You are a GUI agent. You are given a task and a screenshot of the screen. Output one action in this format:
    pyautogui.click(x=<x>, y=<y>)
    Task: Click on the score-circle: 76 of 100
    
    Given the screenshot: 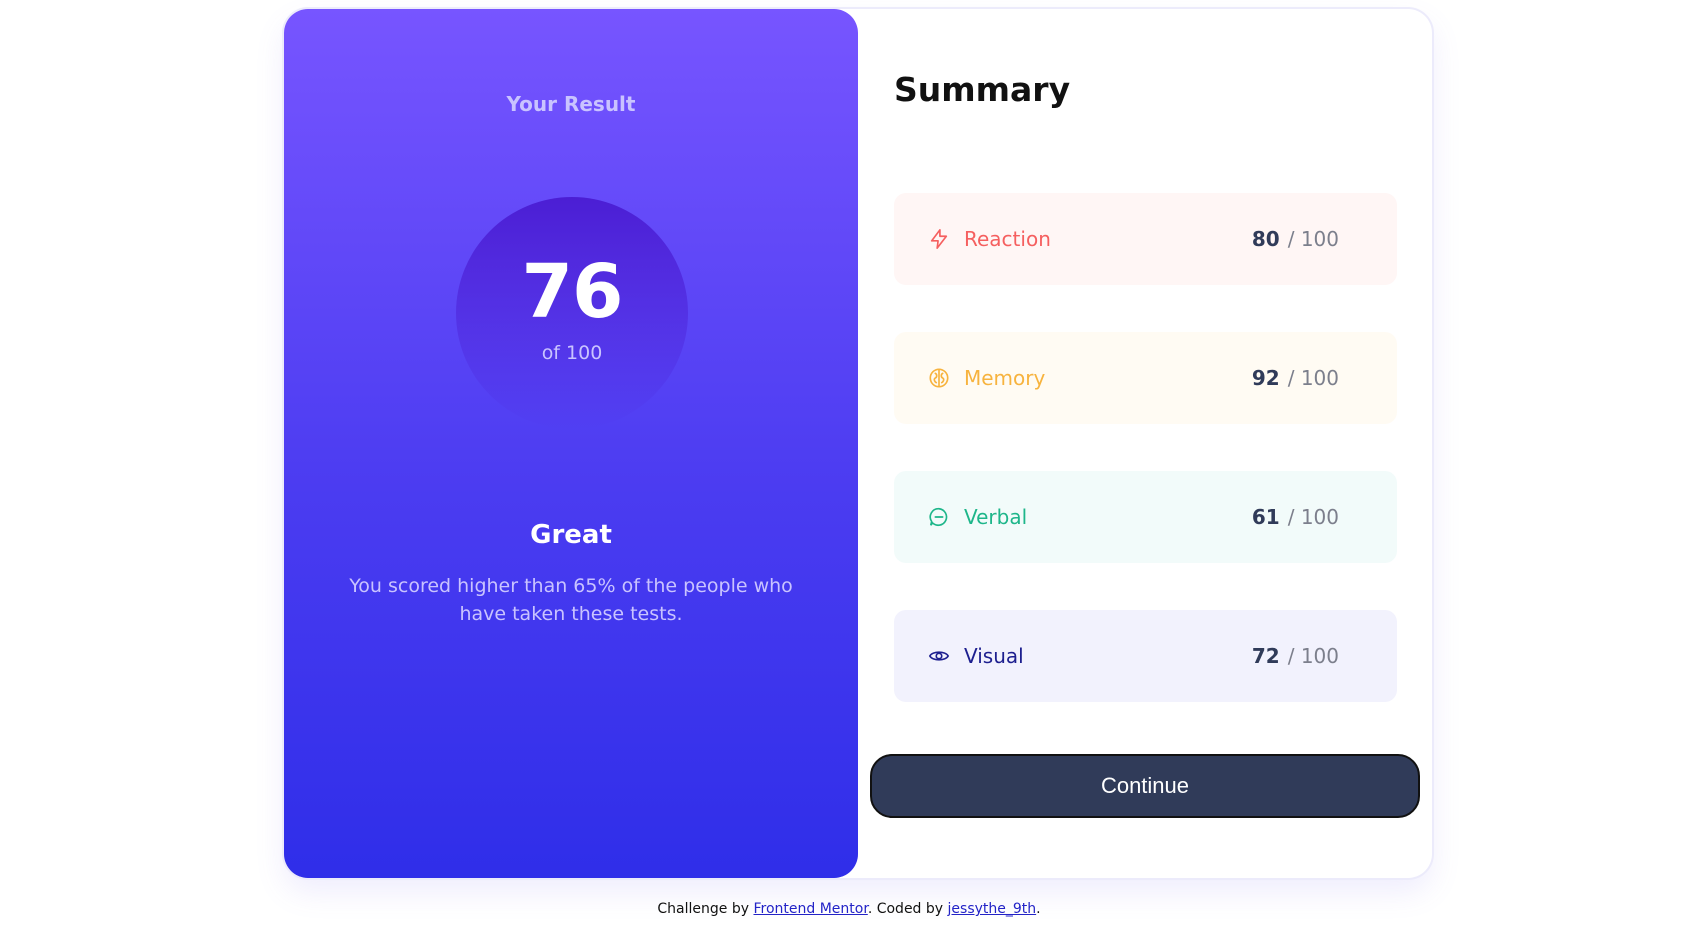 What is the action you would take?
    pyautogui.click(x=572, y=313)
    